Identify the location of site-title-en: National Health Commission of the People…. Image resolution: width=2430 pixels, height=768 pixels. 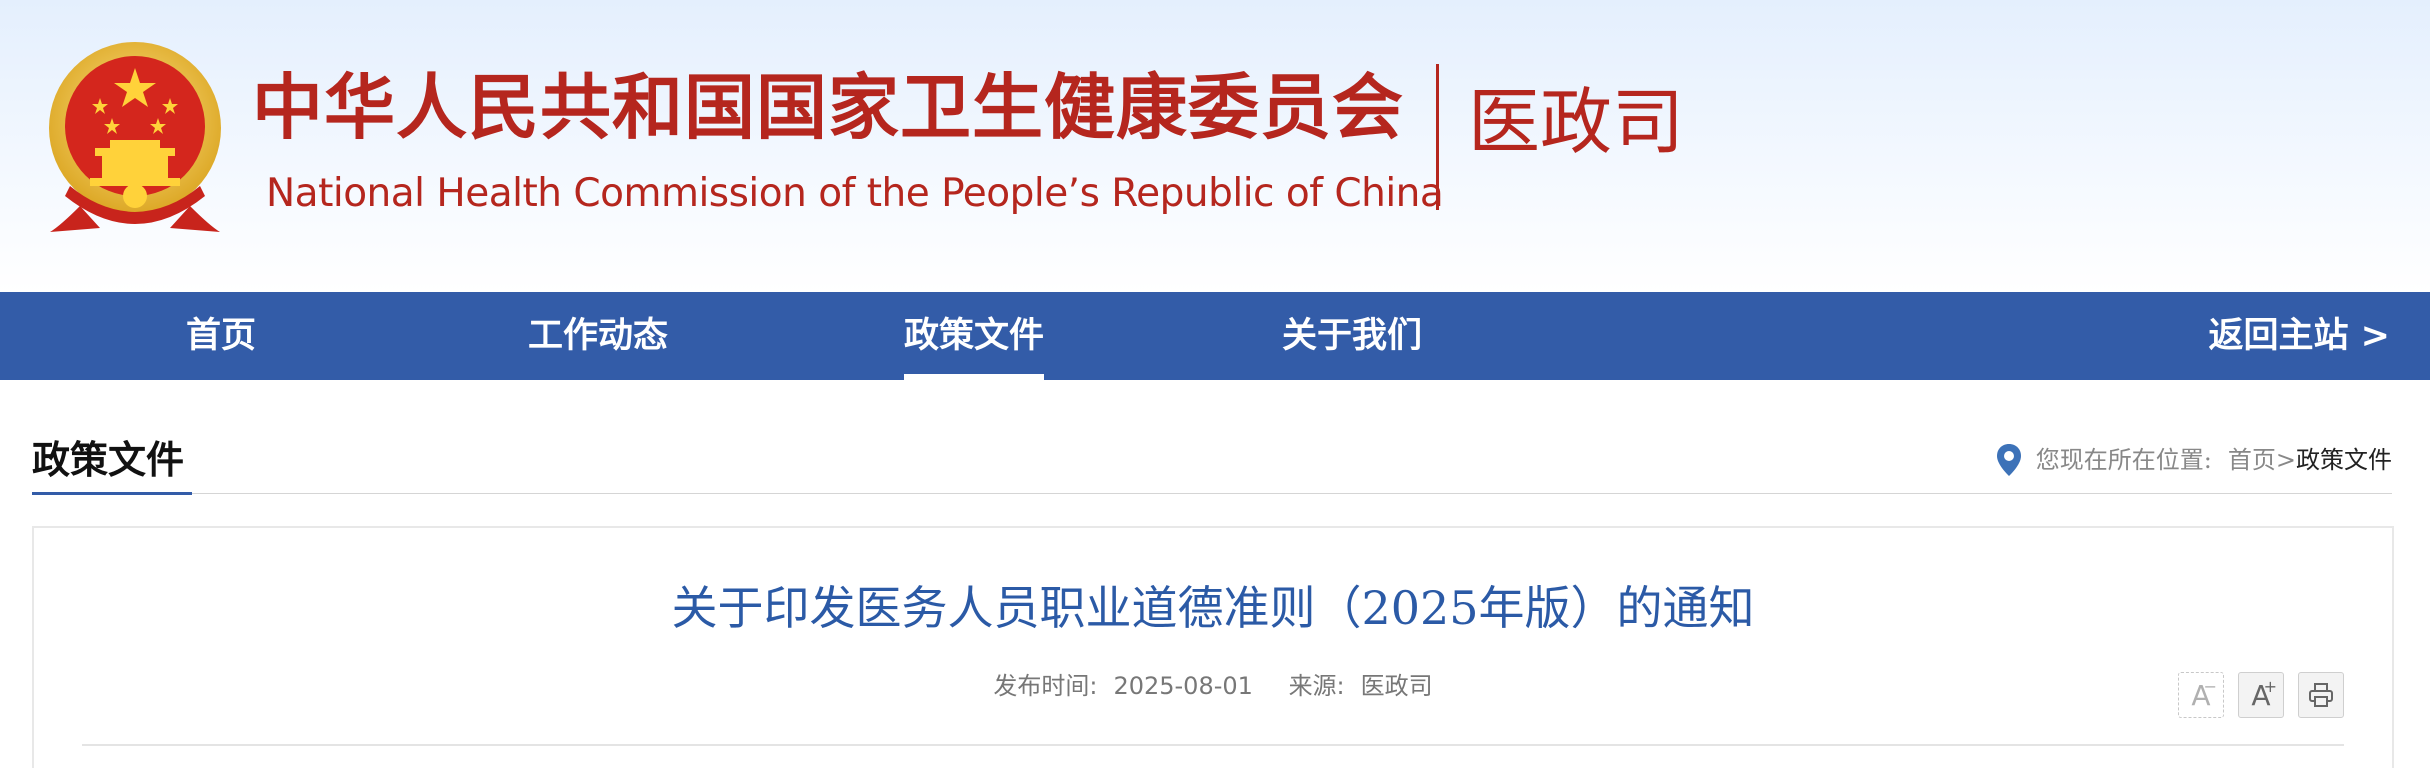
(855, 193).